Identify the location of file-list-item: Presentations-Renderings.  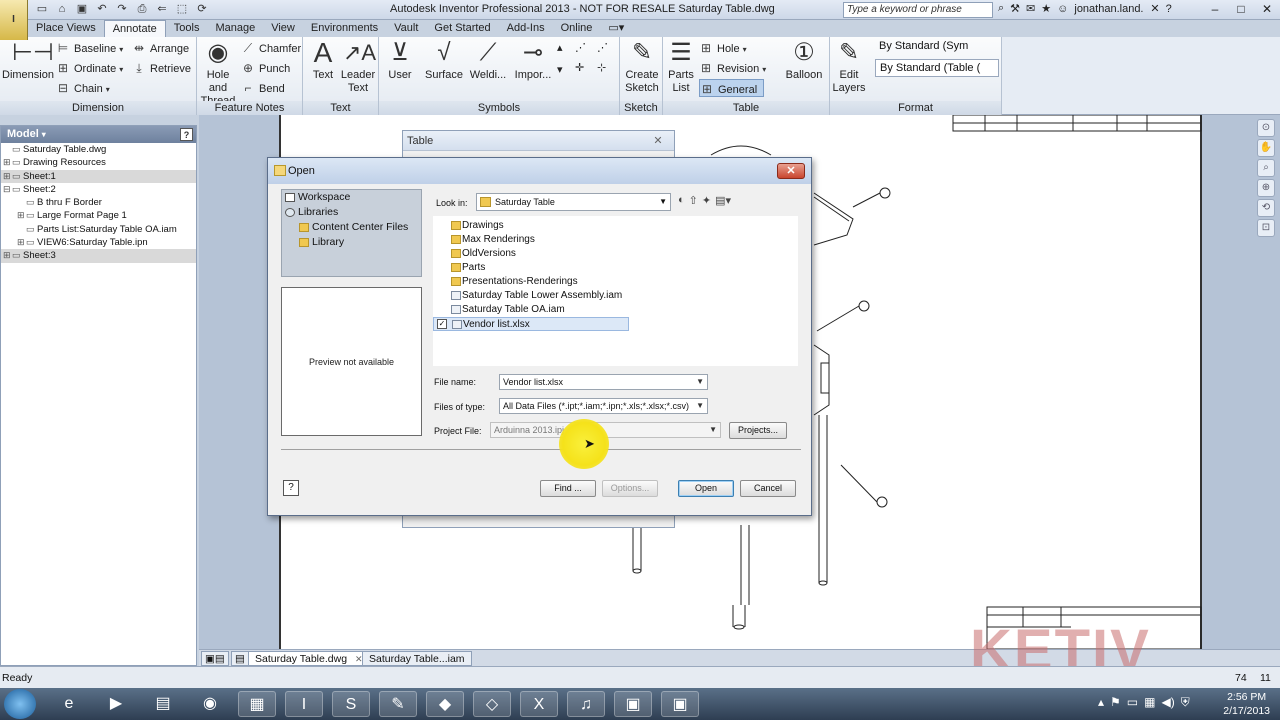
(615, 282).